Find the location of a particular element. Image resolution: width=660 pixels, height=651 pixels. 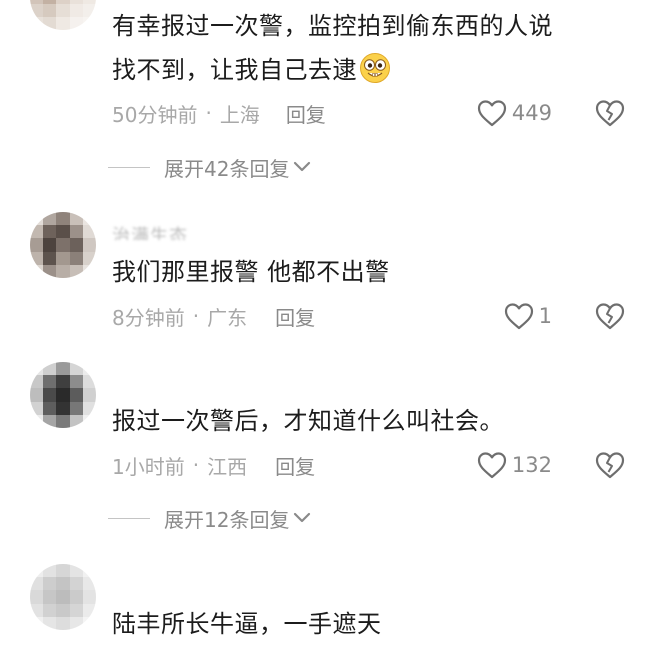

comment-text: 陆丰所长牛逼，一手遮天 is located at coordinates (247, 624).